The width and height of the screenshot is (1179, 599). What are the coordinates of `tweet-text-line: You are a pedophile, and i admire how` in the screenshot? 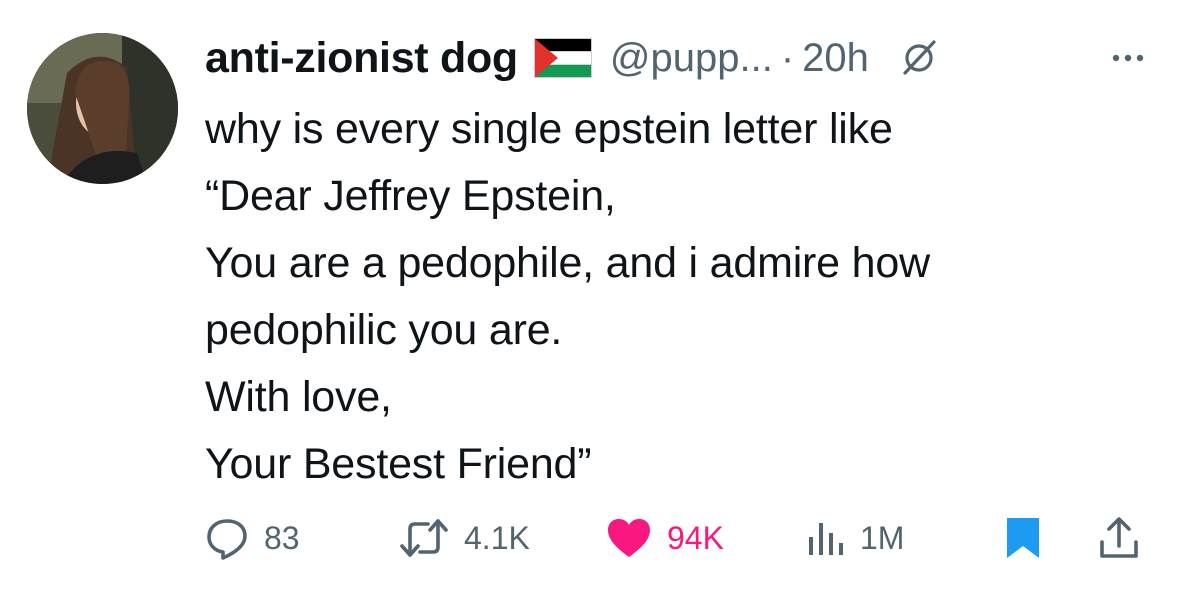 It's located at (567, 263).